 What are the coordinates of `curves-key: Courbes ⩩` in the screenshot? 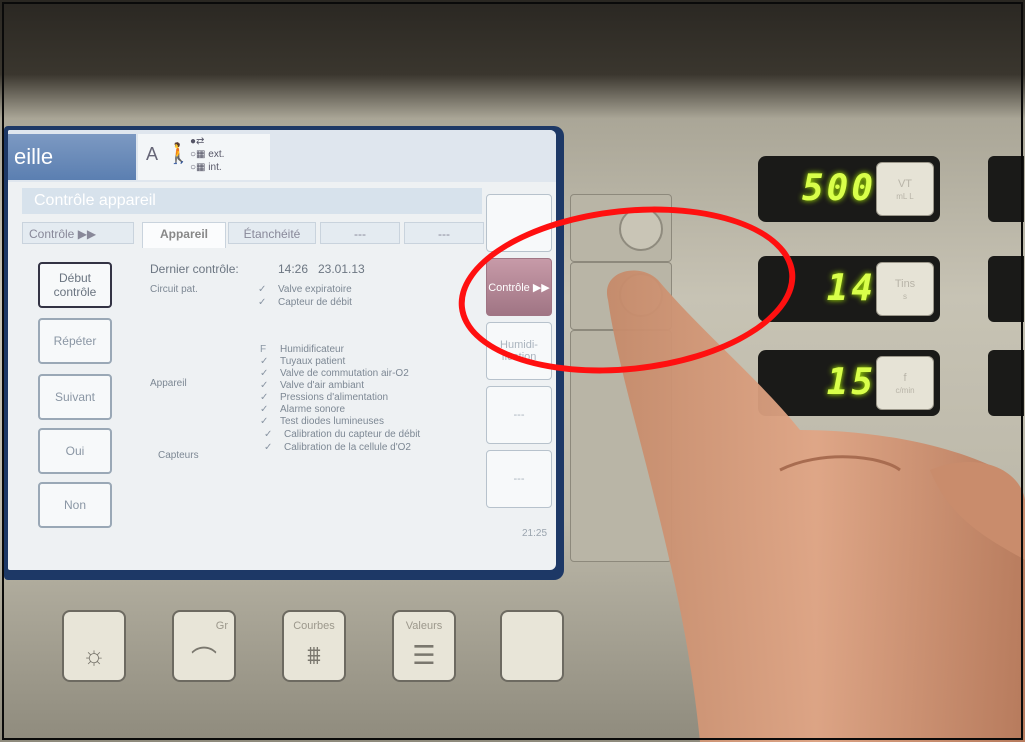 It's located at (314, 646).